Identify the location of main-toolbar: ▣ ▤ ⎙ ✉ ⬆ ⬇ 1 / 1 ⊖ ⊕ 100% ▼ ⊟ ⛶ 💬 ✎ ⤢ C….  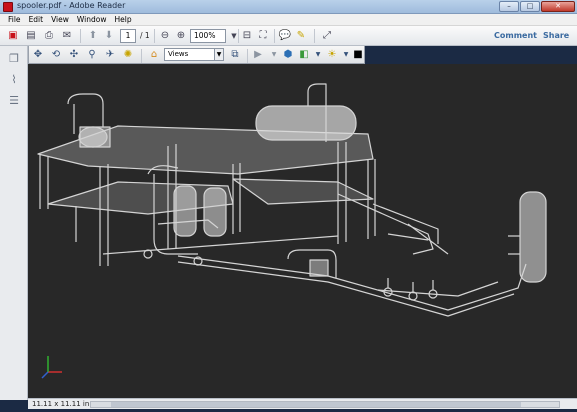
(288, 36).